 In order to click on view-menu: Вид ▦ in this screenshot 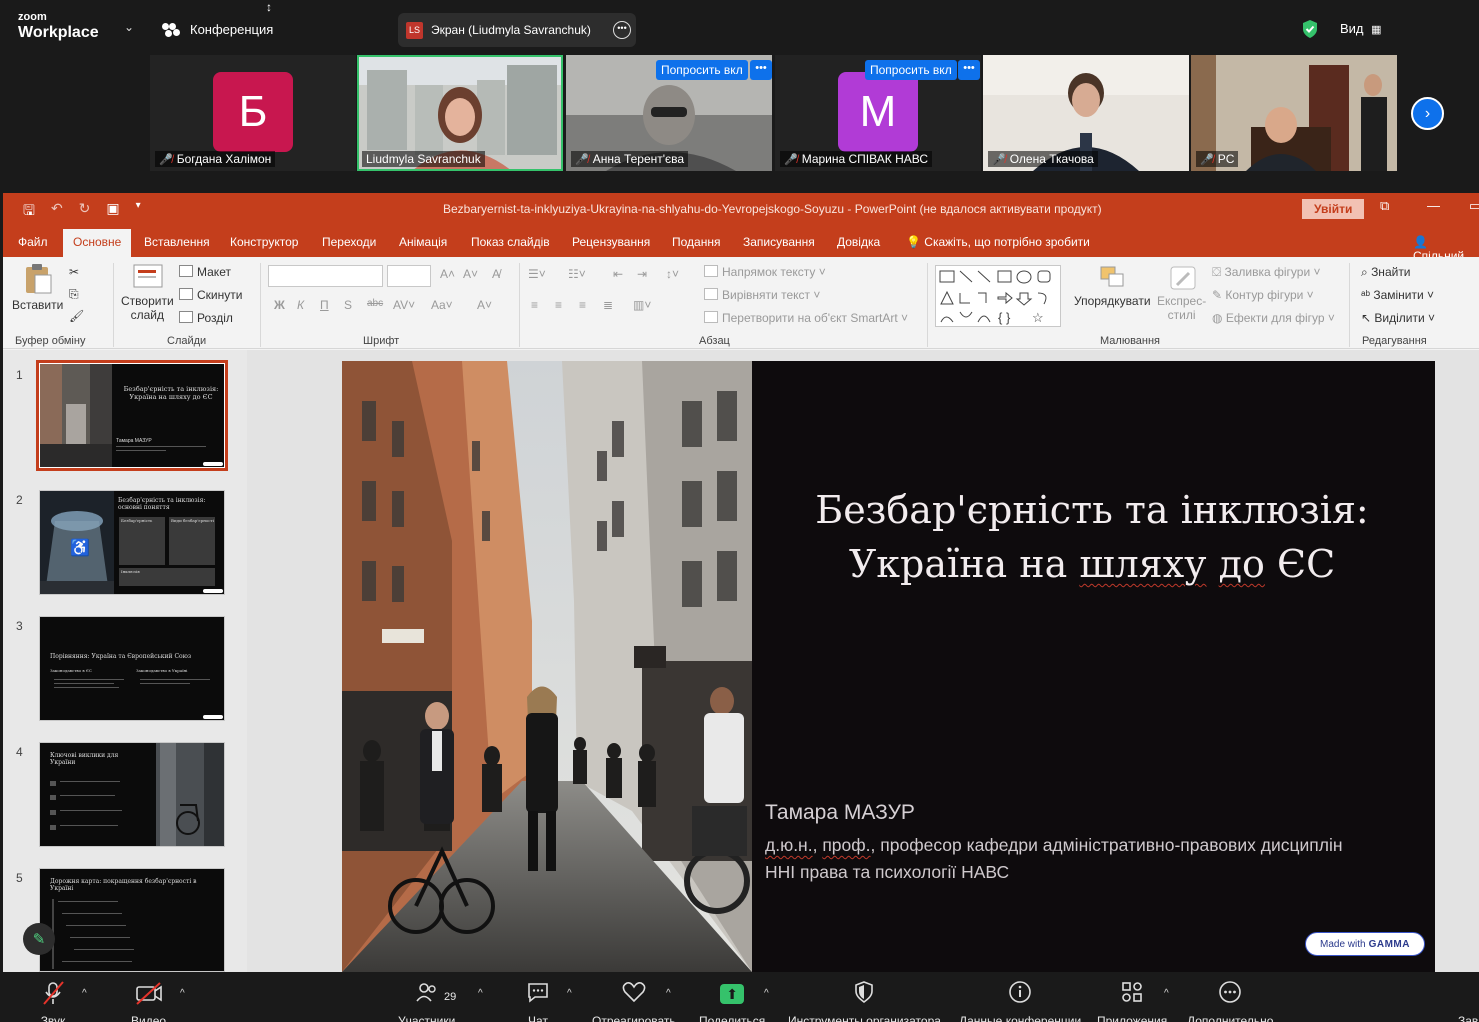, I will do `click(1361, 28)`.